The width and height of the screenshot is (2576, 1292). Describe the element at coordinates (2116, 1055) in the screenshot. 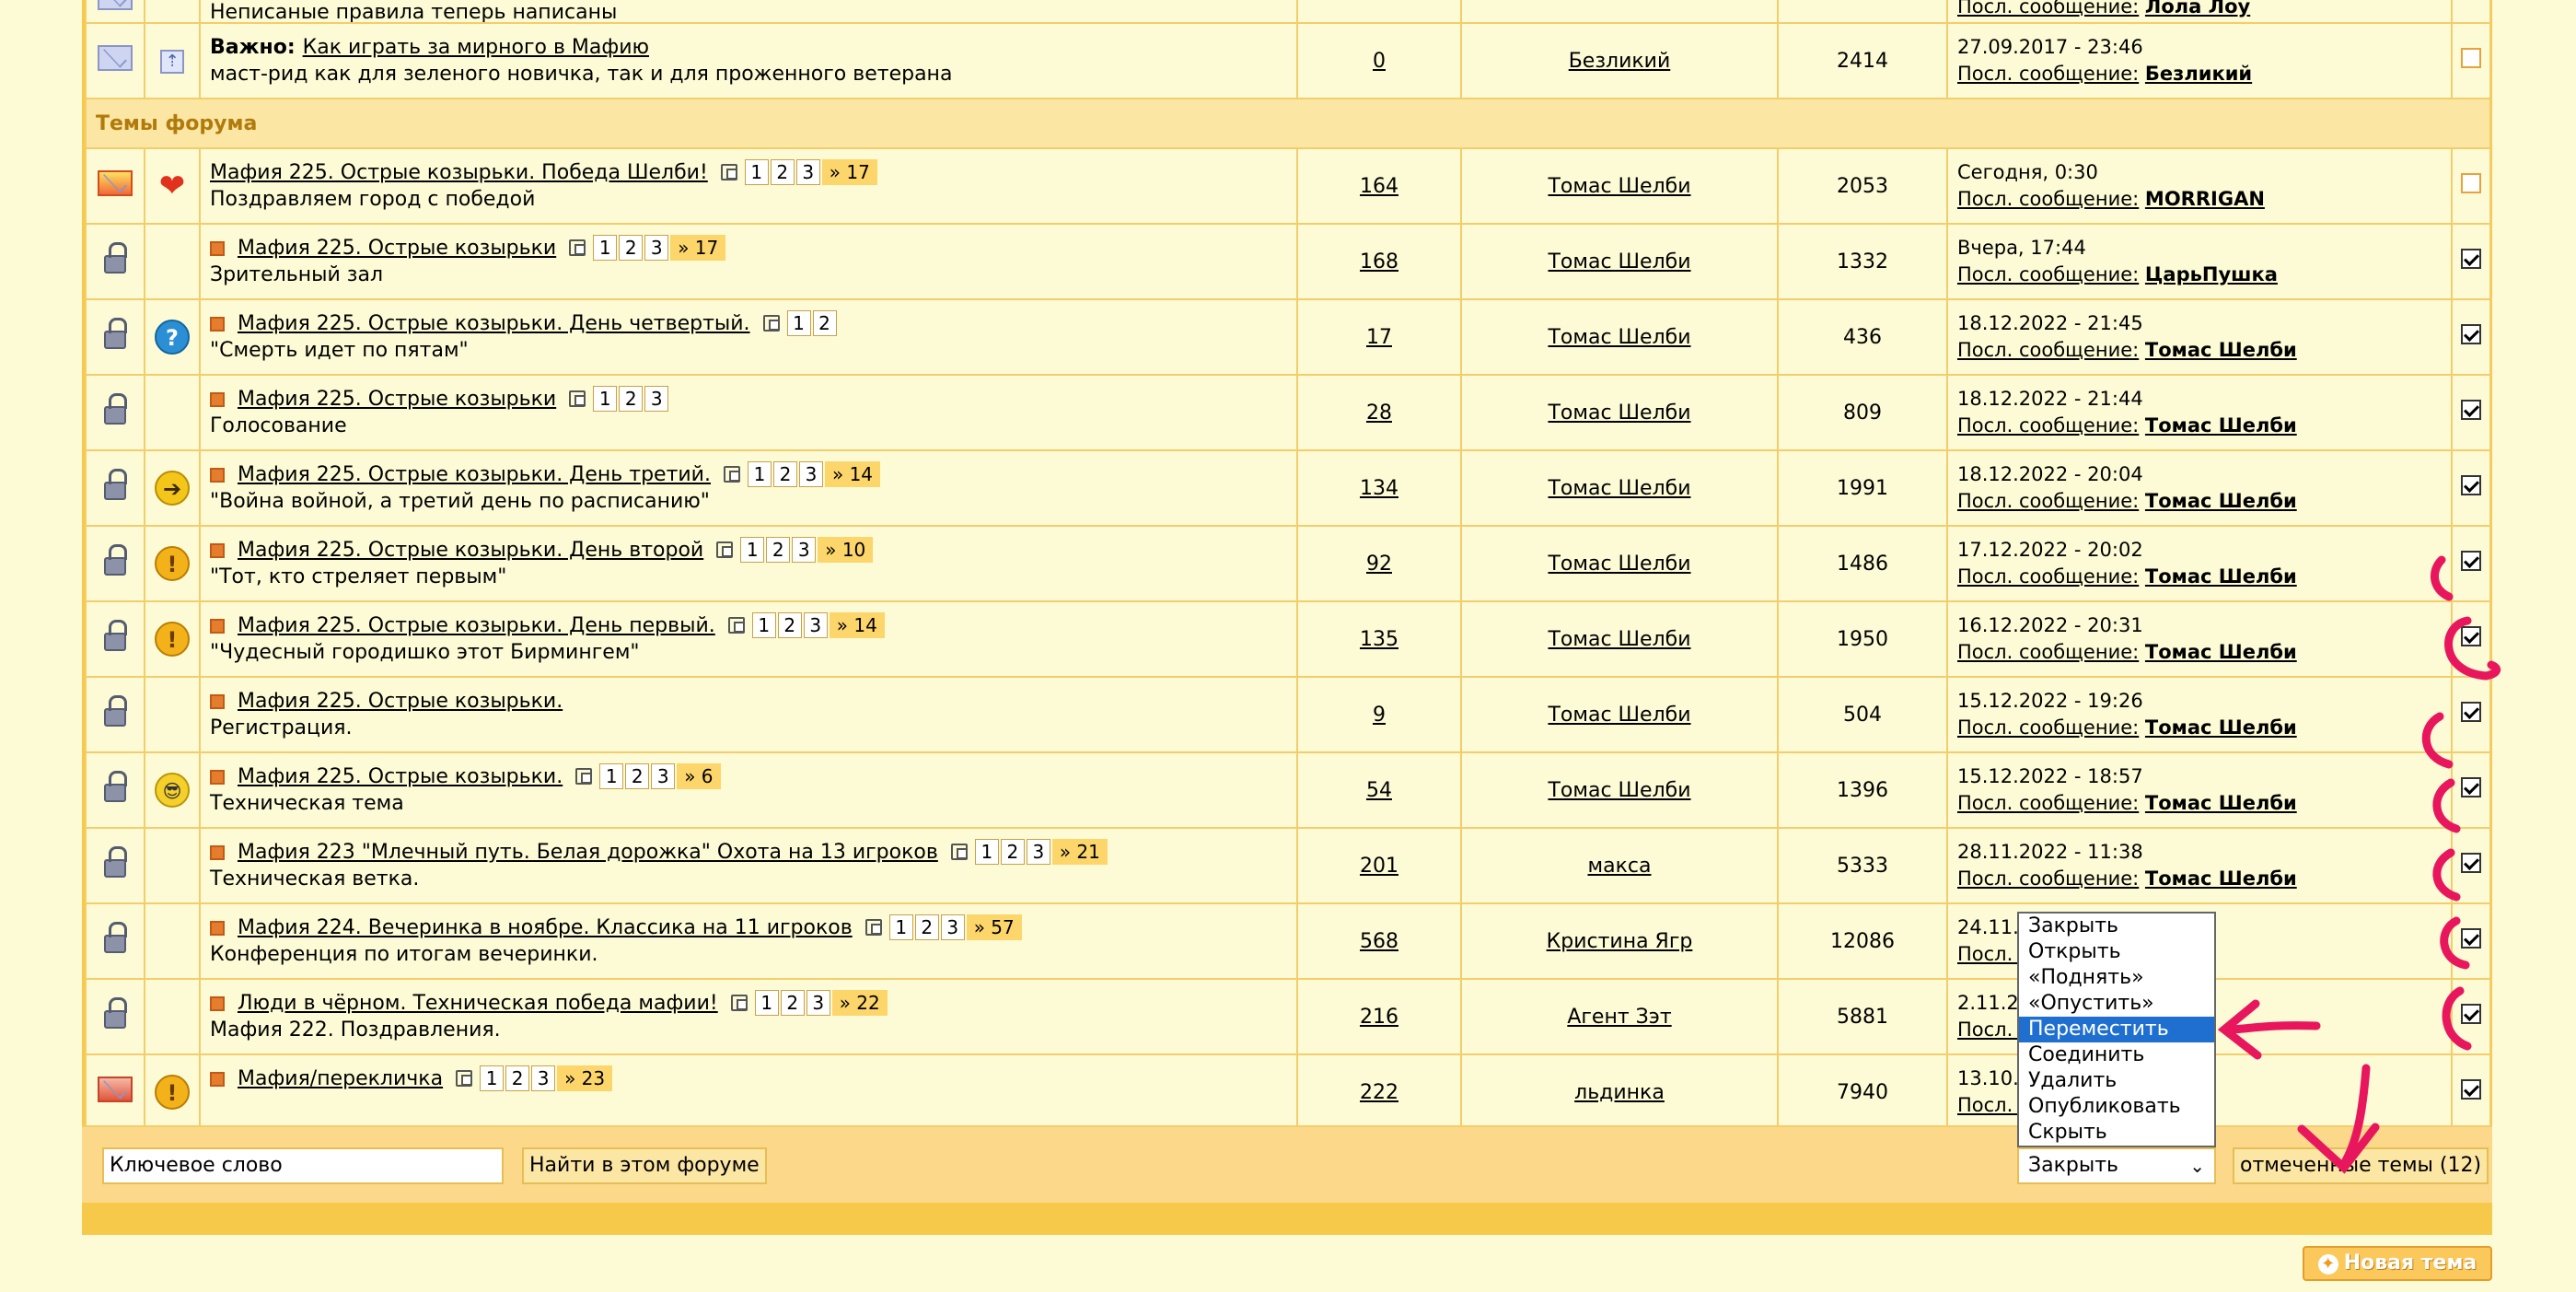

I see `dropdown-option: Соединить` at that location.